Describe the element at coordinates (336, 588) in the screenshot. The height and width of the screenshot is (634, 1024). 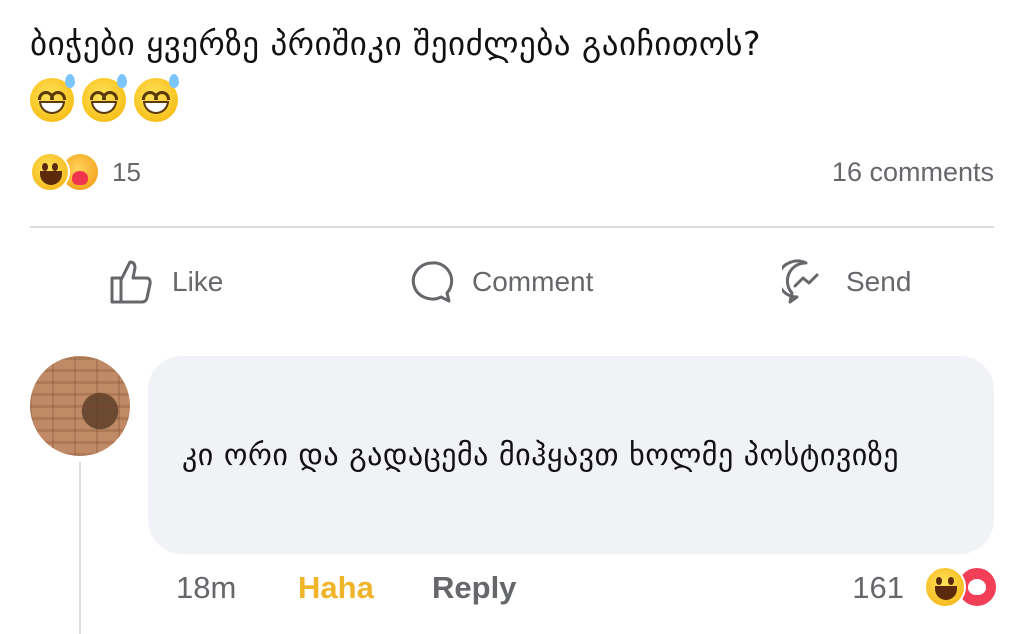
I see `comment-haha-button: Haha` at that location.